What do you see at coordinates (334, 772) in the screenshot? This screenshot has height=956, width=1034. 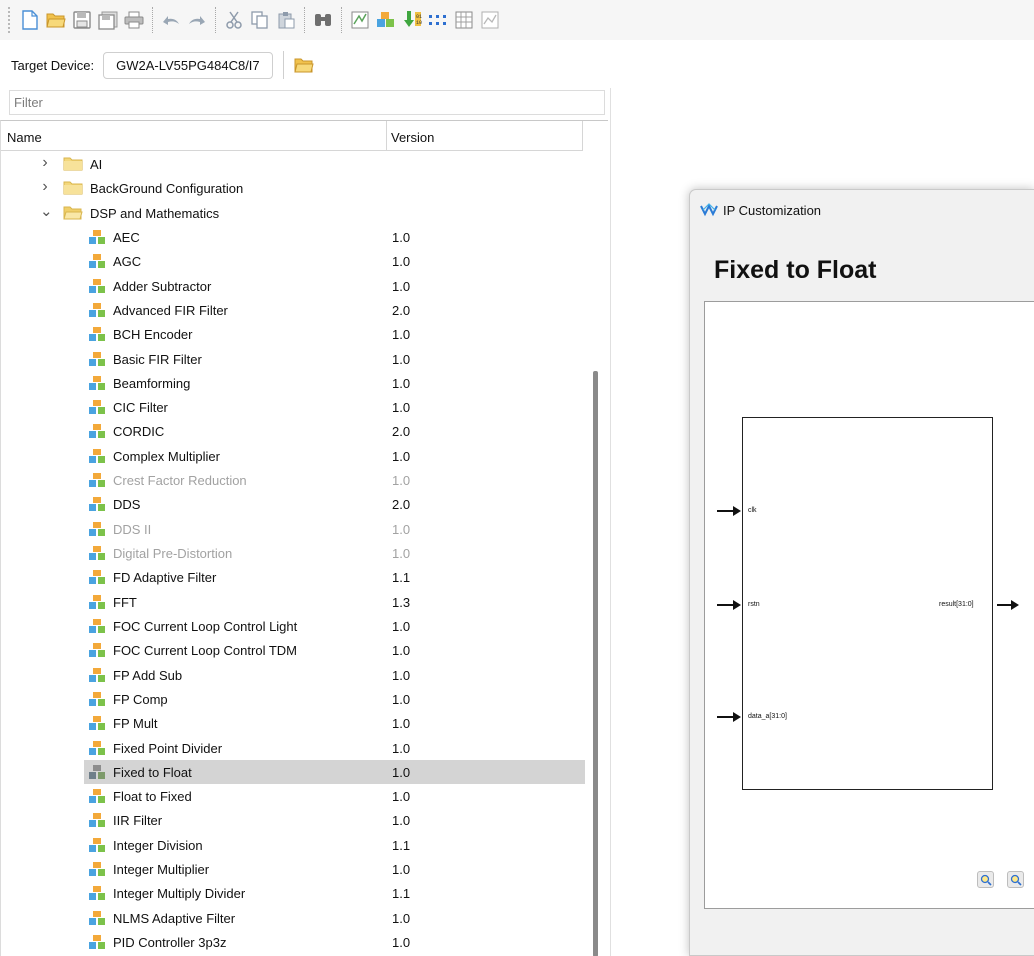 I see `tree-ip-row: Fixed to Float 1.0` at bounding box center [334, 772].